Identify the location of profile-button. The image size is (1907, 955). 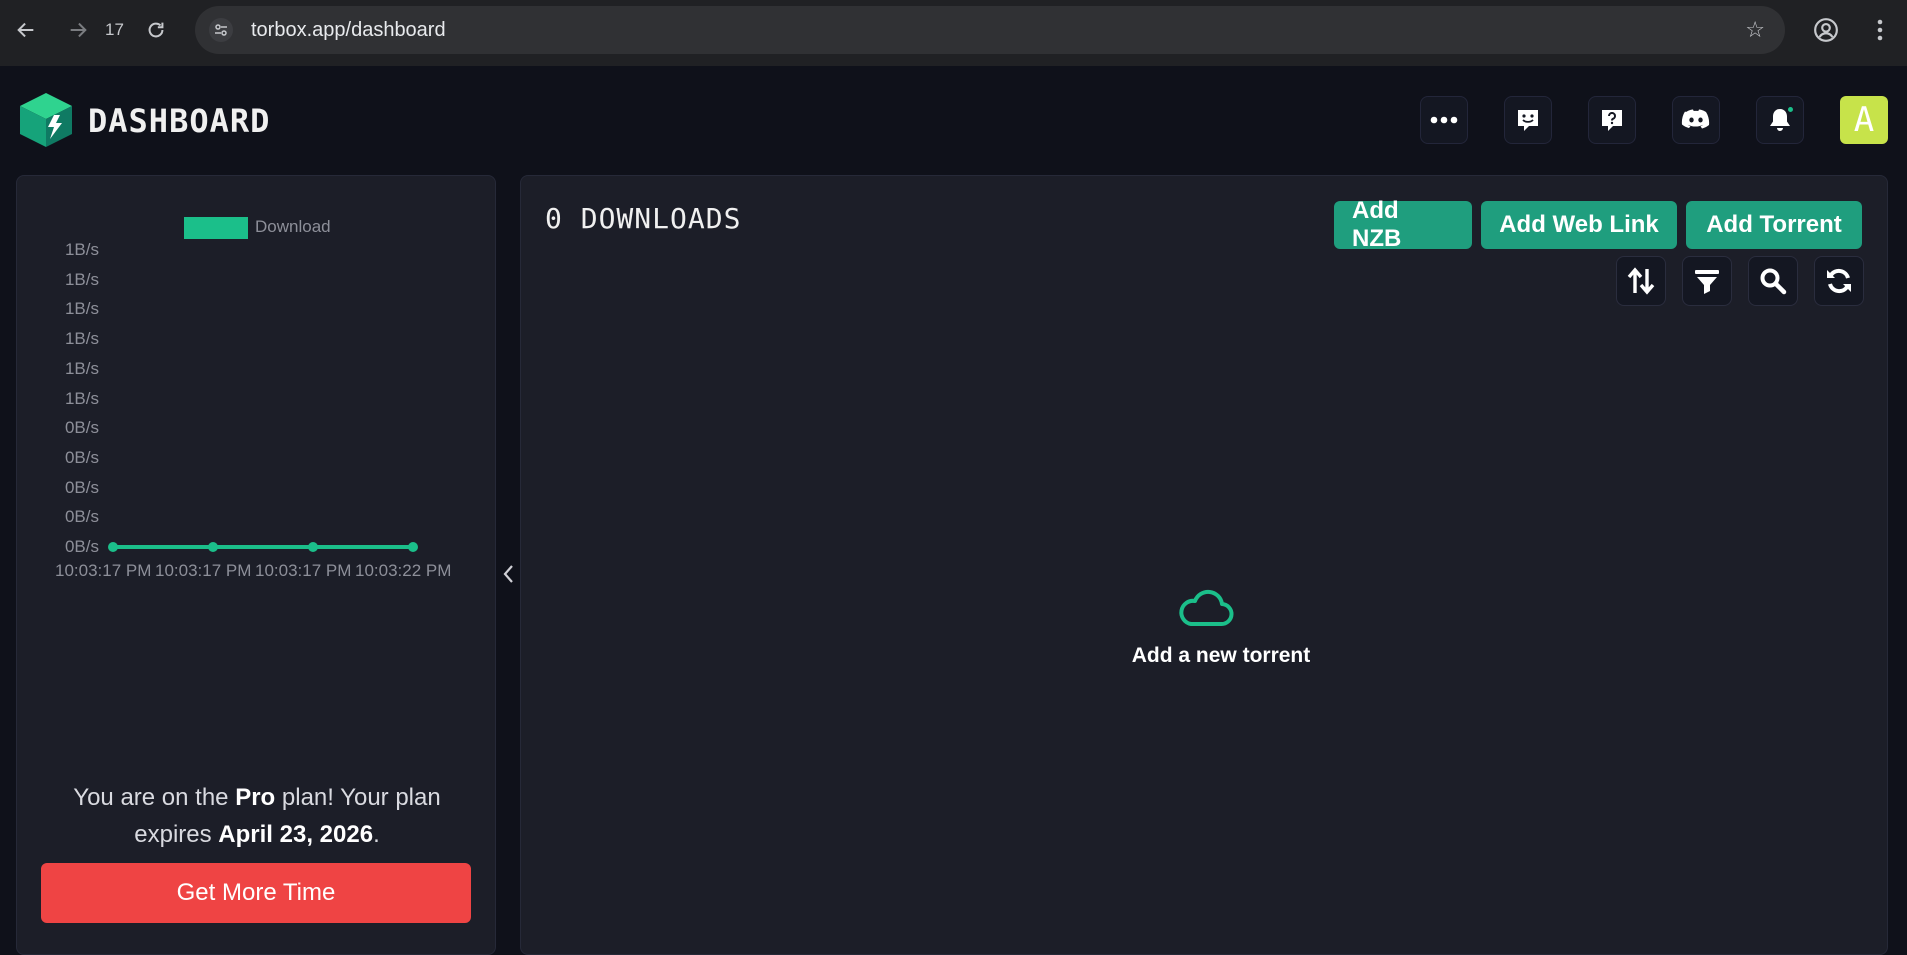
(1826, 30).